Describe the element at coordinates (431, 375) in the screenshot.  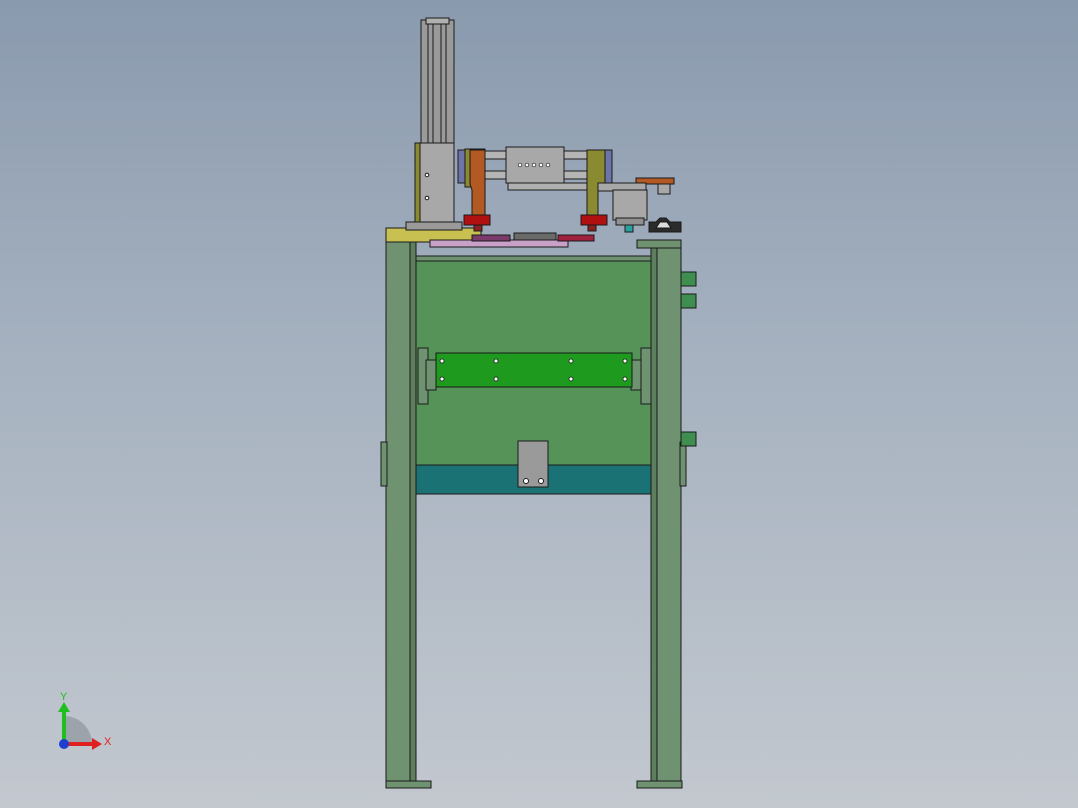
I see `bracket-left-post` at that location.